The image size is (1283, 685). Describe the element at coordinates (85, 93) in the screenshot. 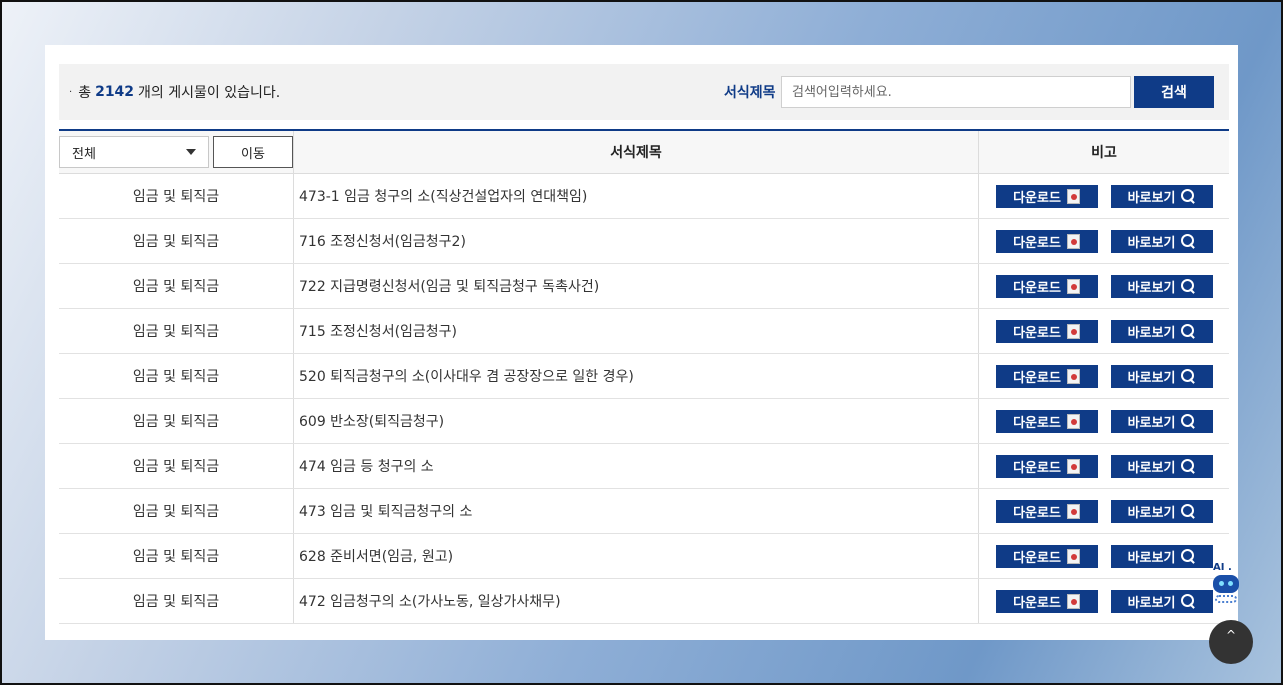

I see `count-prefix: 총` at that location.